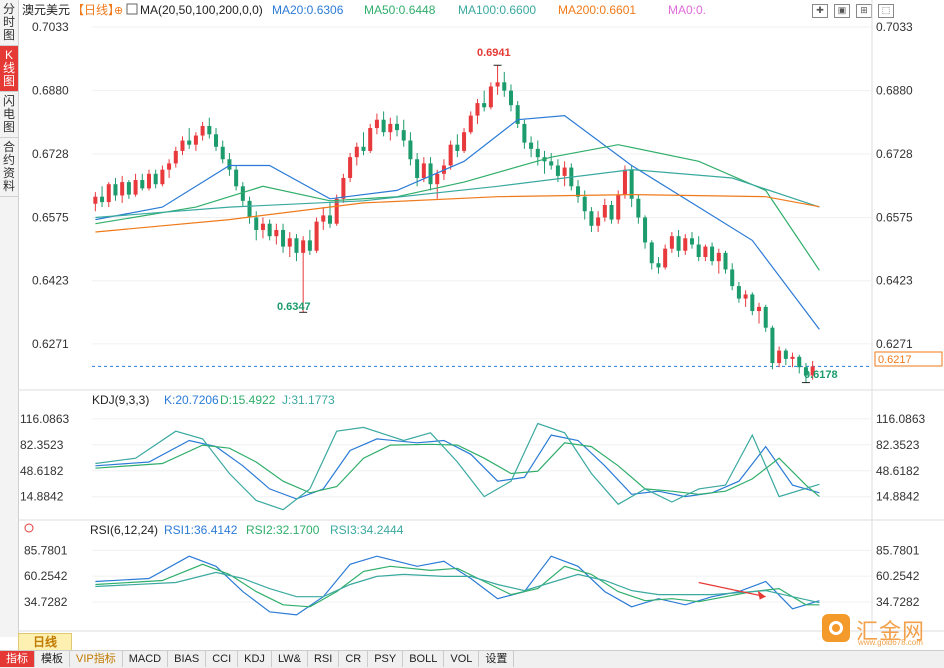  What do you see at coordinates (687, 10) in the screenshot?
I see `ma0-value: MA0:0.` at bounding box center [687, 10].